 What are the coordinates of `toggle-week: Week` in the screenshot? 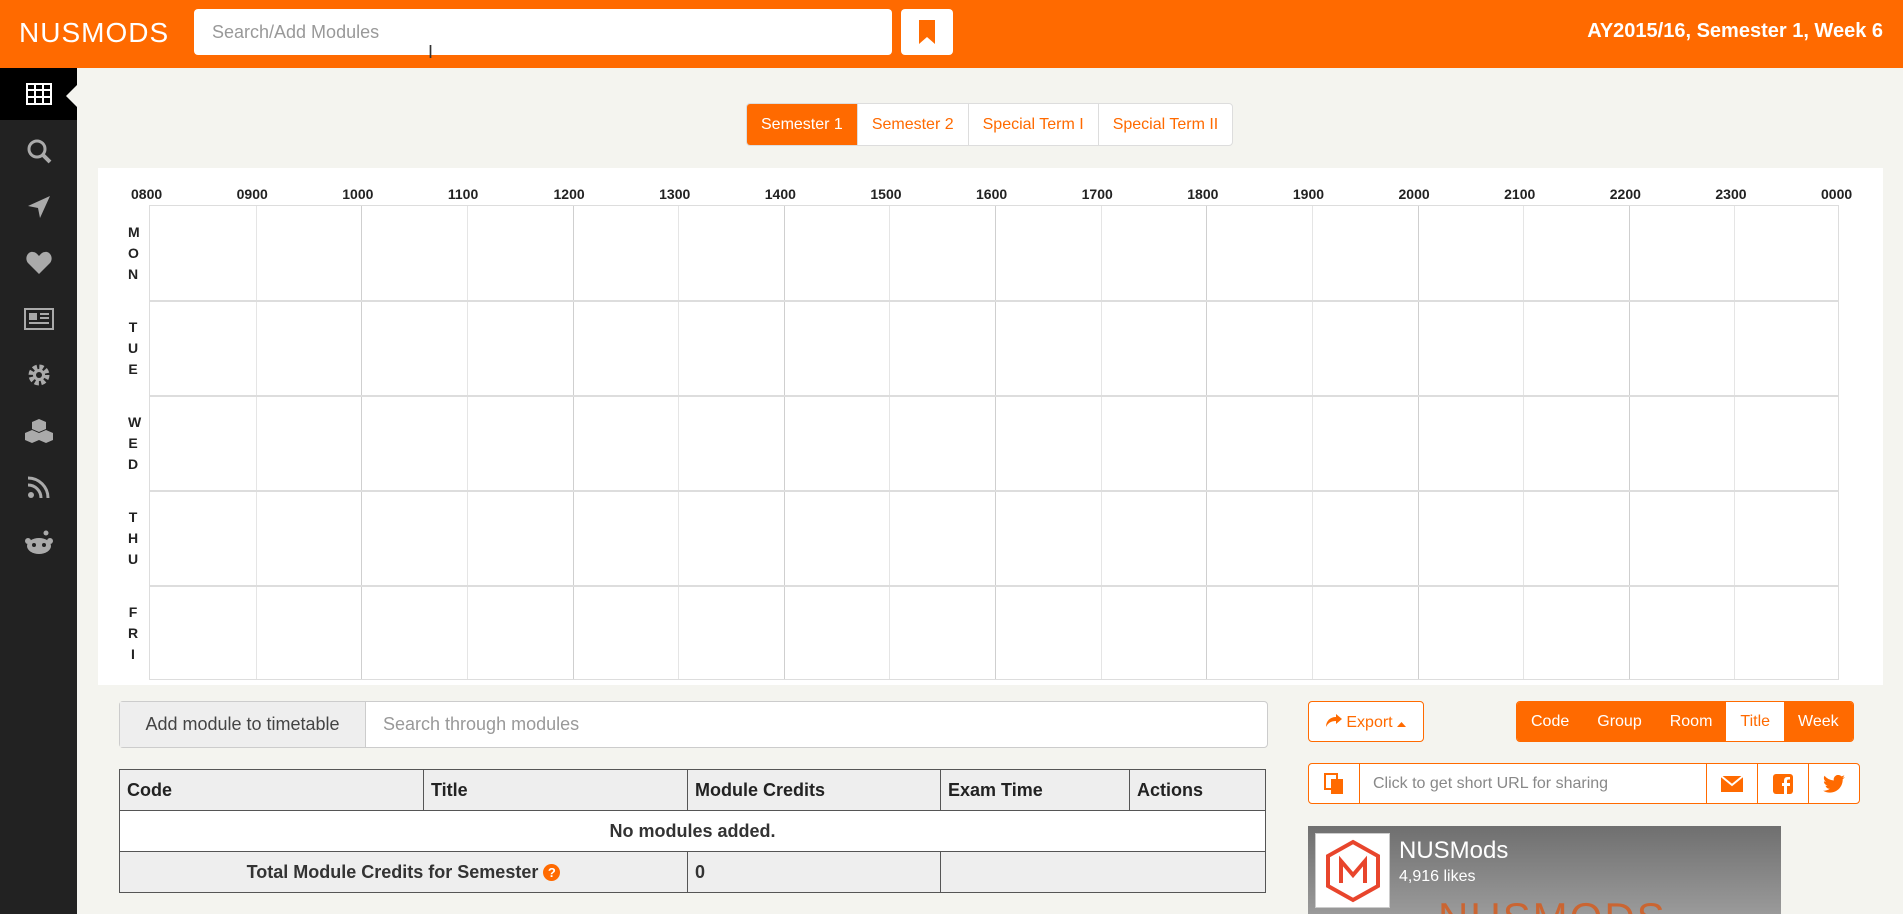 It's located at (1818, 721).